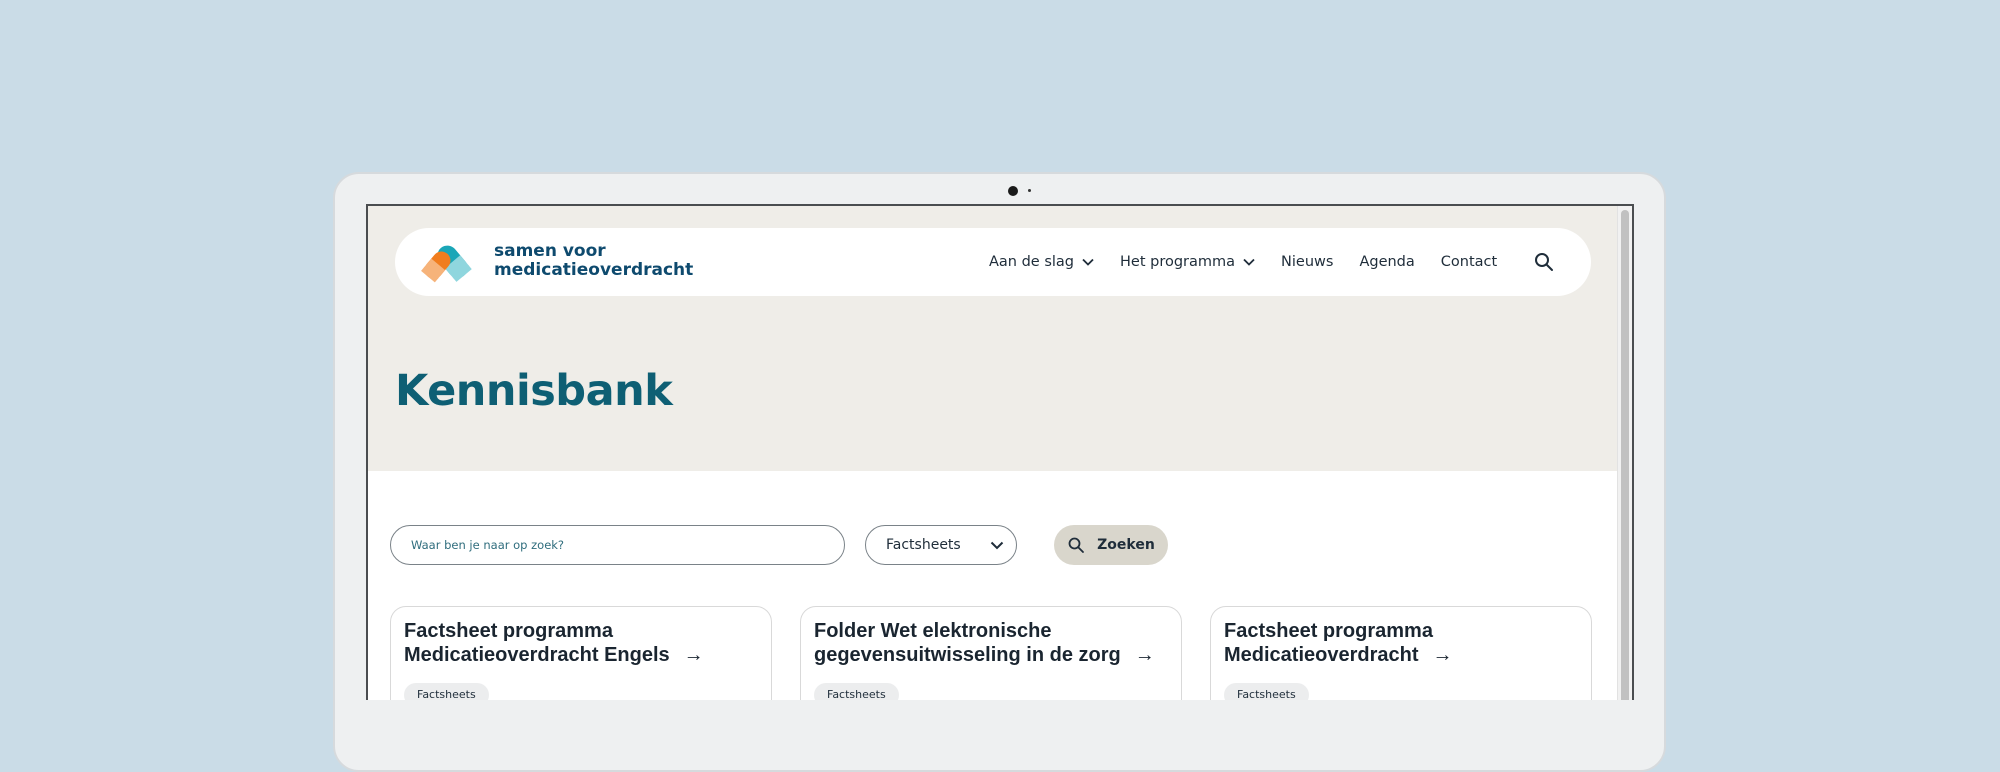 The image size is (2000, 772). Describe the element at coordinates (617, 545) in the screenshot. I see `search-input` at that location.